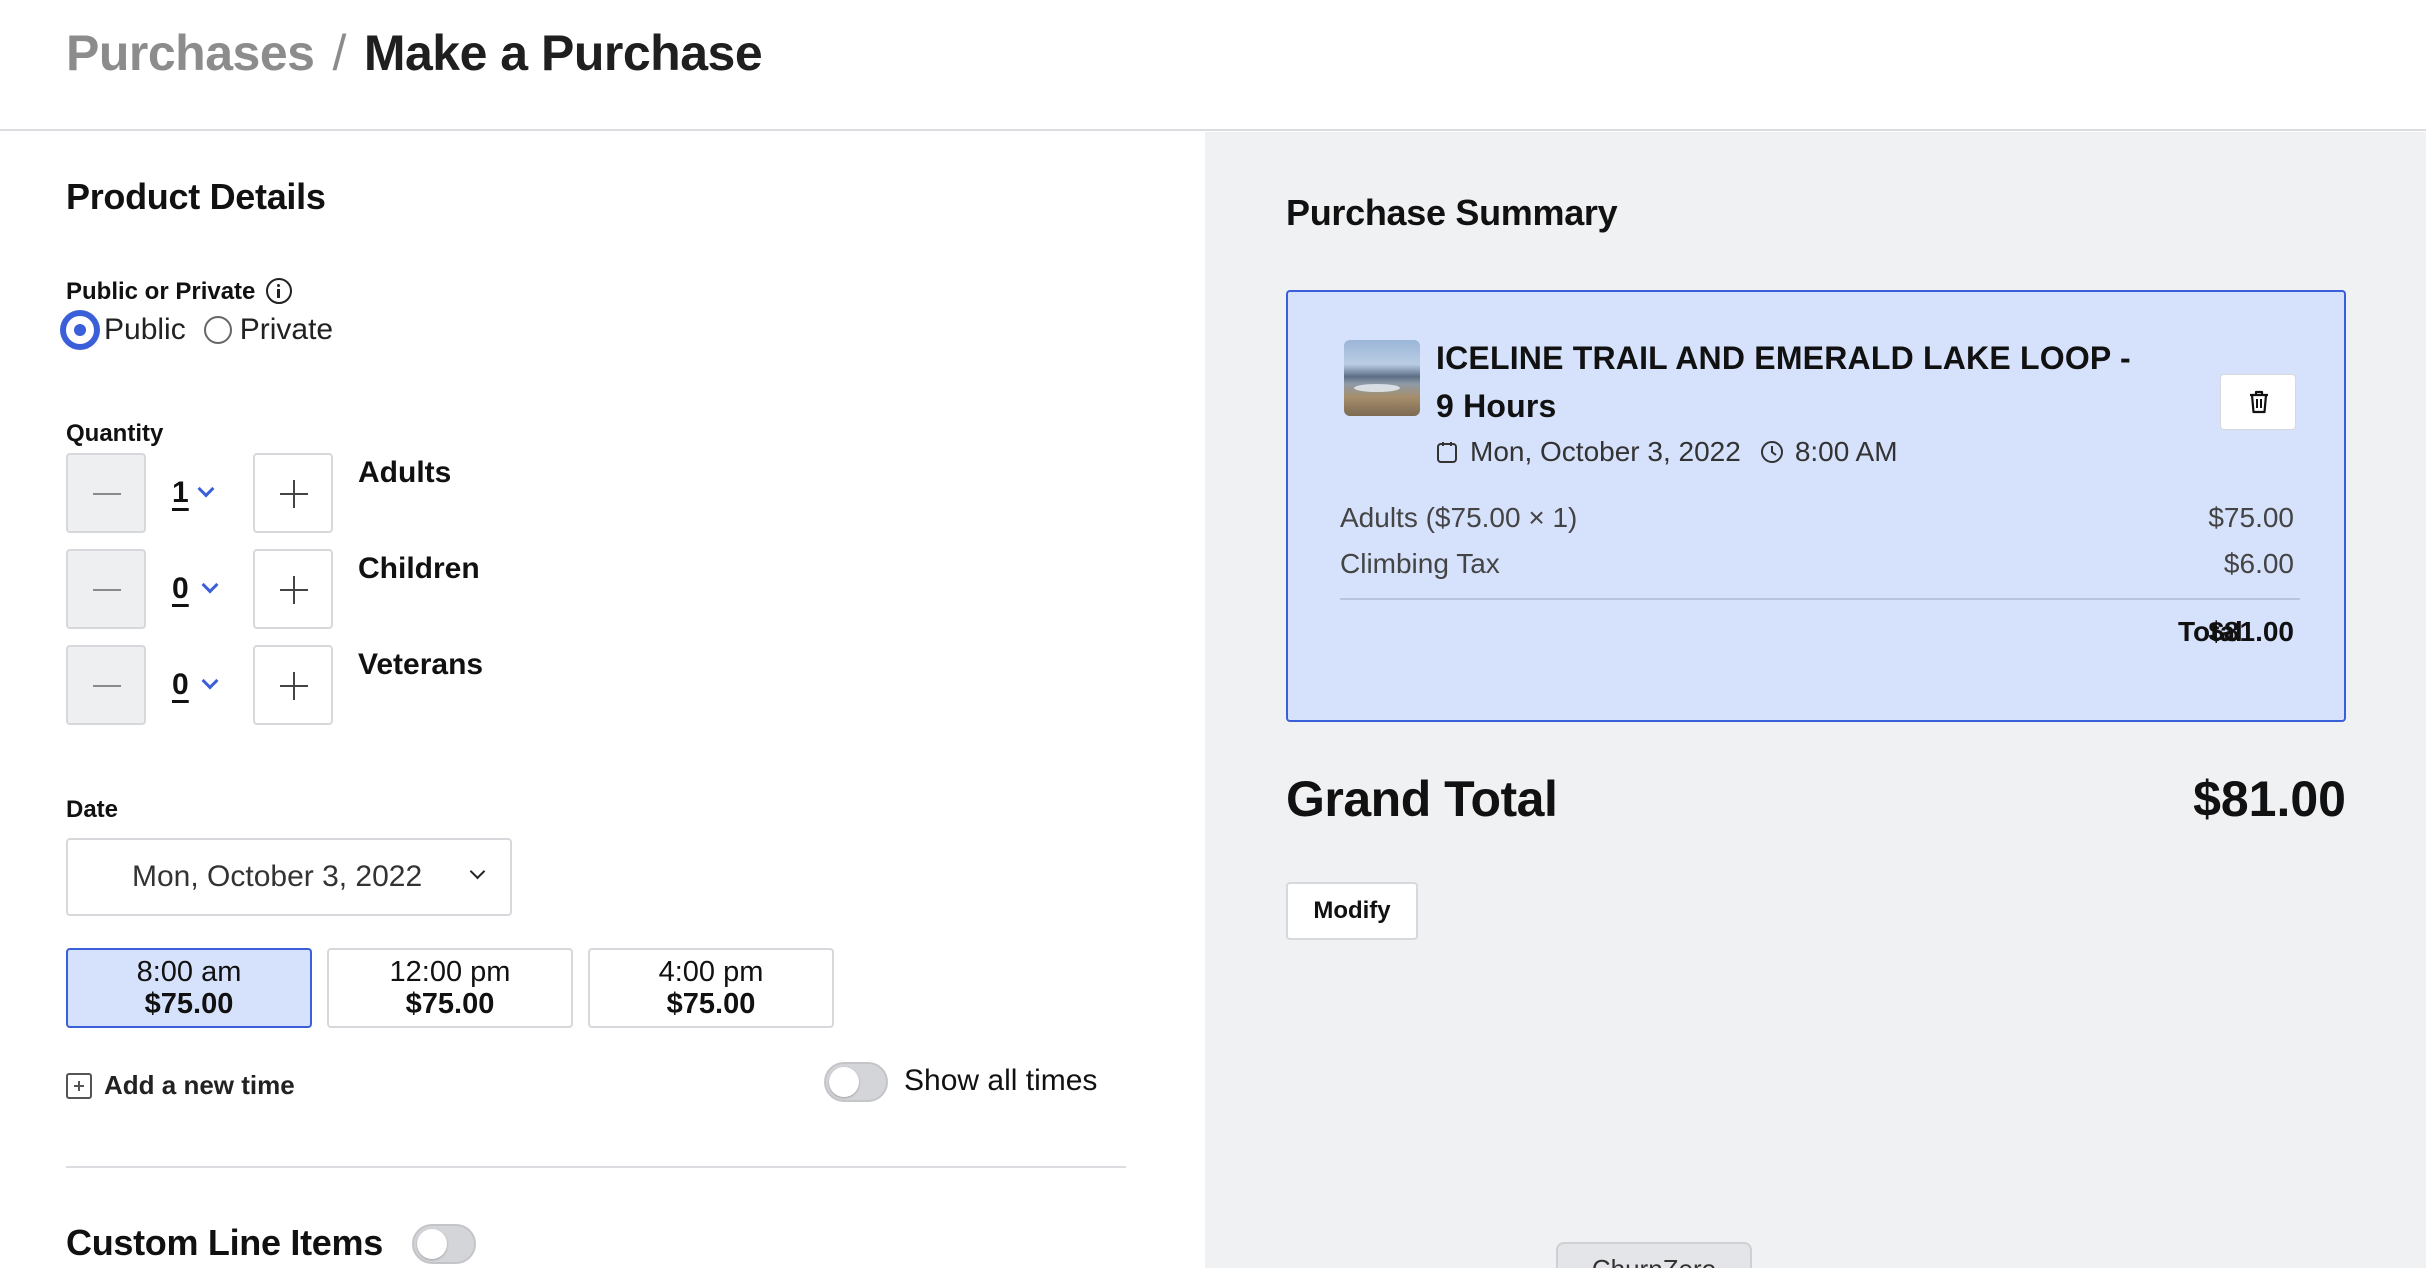 The width and height of the screenshot is (2426, 1268). Describe the element at coordinates (217, 330) in the screenshot. I see `radio-private` at that location.